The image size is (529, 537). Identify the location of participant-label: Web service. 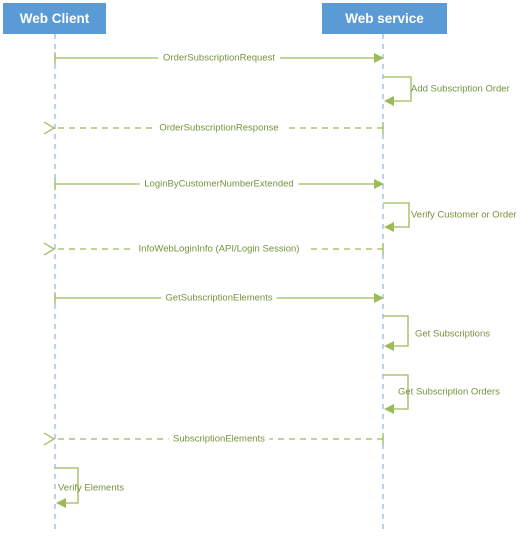
(384, 18).